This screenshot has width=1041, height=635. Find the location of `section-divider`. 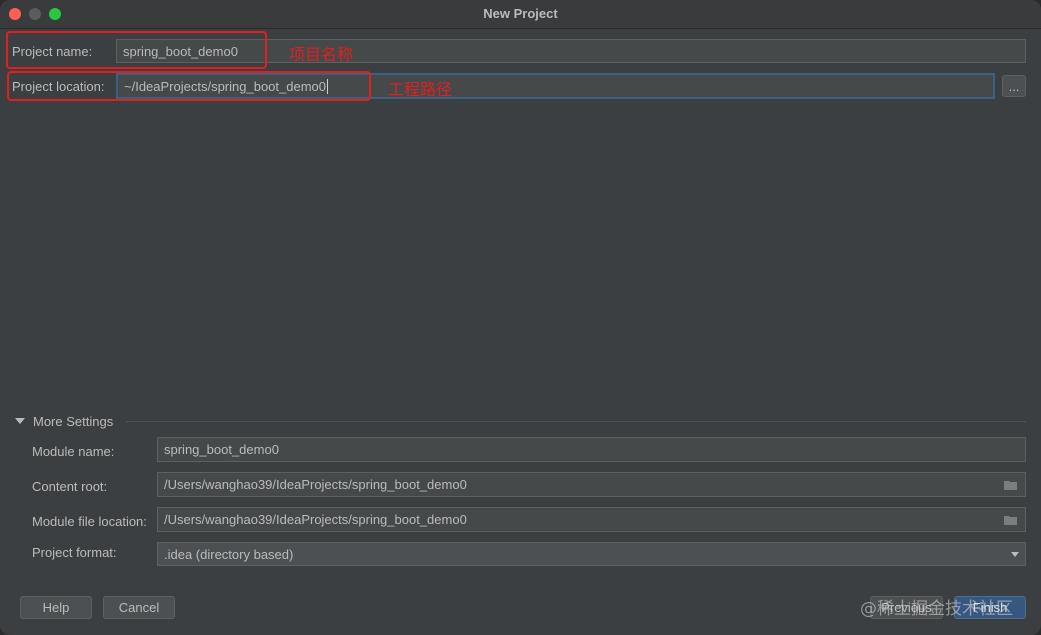

section-divider is located at coordinates (576, 421).